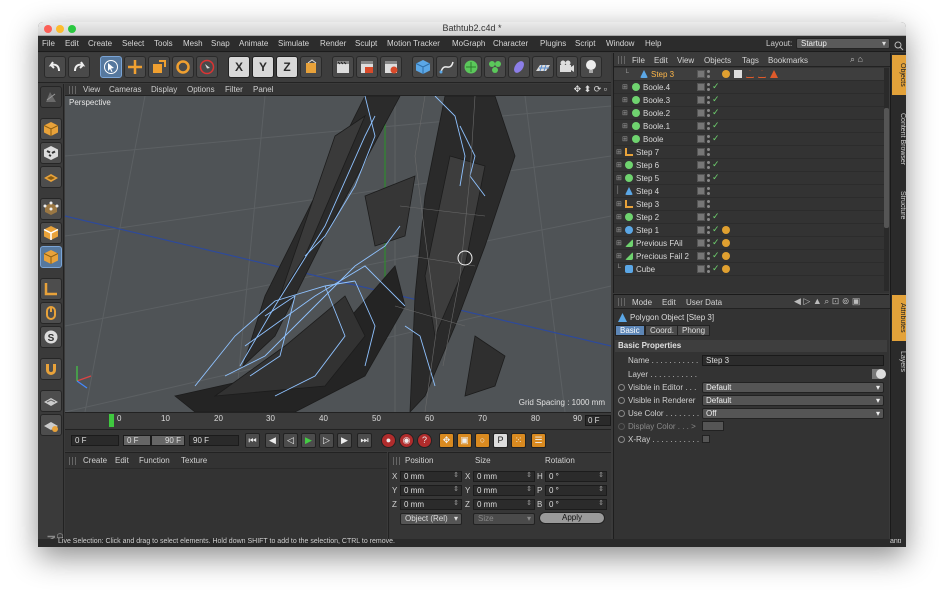  What do you see at coordinates (591, 67) in the screenshot?
I see `light-icon` at bounding box center [591, 67].